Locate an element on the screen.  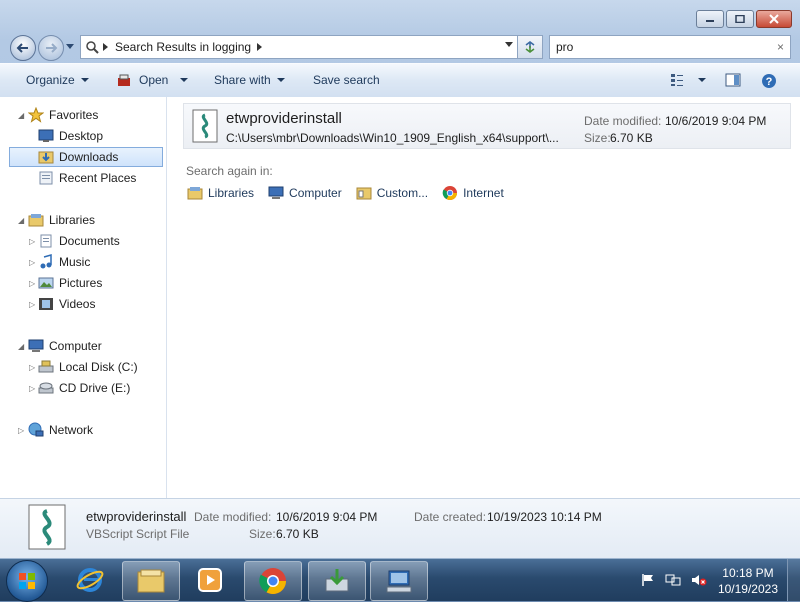
search-again-internet: Internet is located at coordinates (473, 193).